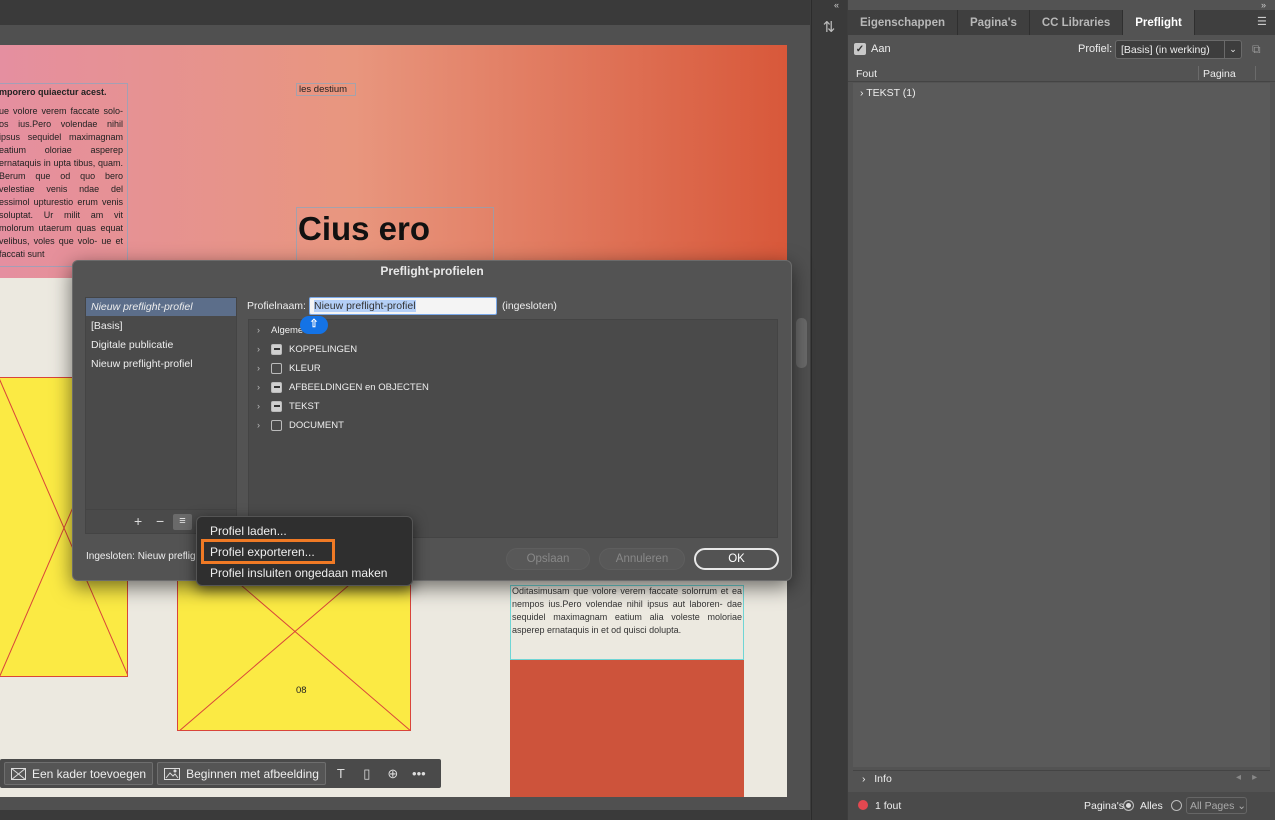 The image size is (1275, 820). Describe the element at coordinates (736, 559) in the screenshot. I see `ok-button: OK` at that location.